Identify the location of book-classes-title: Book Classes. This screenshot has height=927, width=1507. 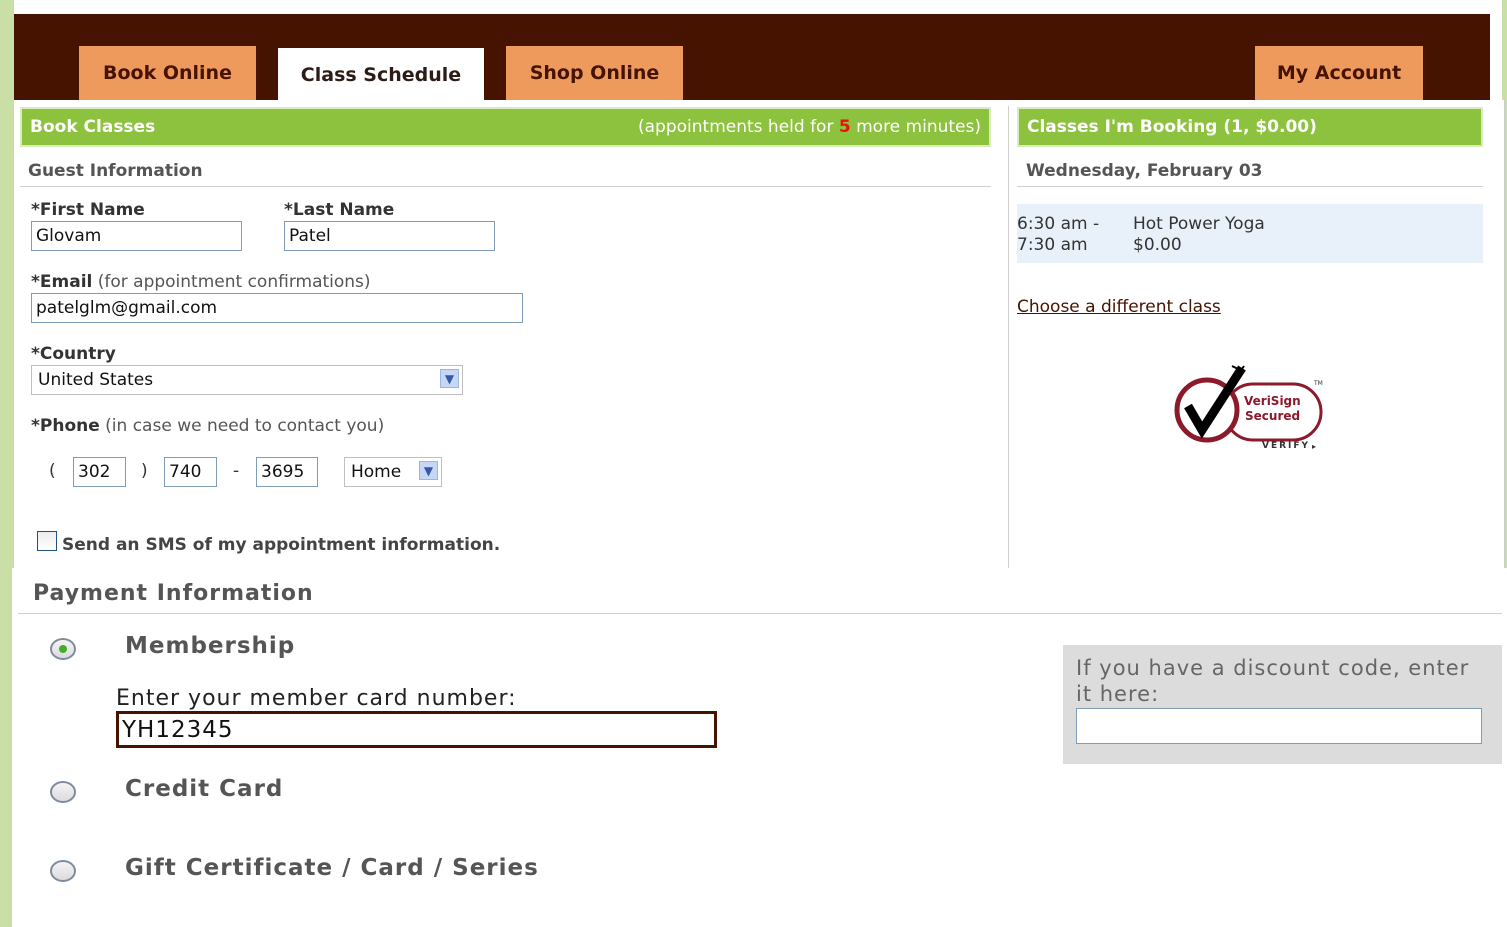
(93, 127).